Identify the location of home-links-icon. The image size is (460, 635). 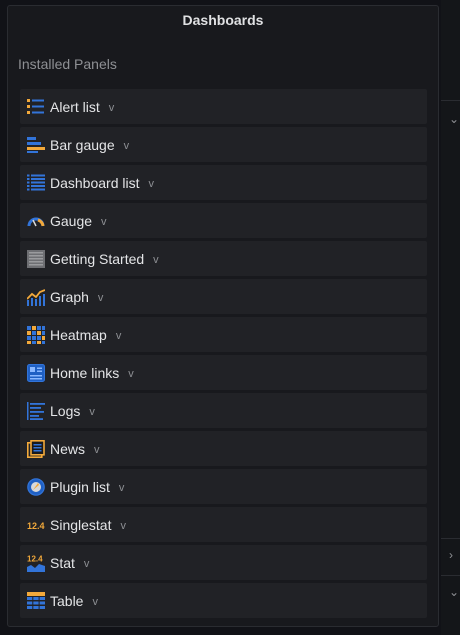
(36, 373).